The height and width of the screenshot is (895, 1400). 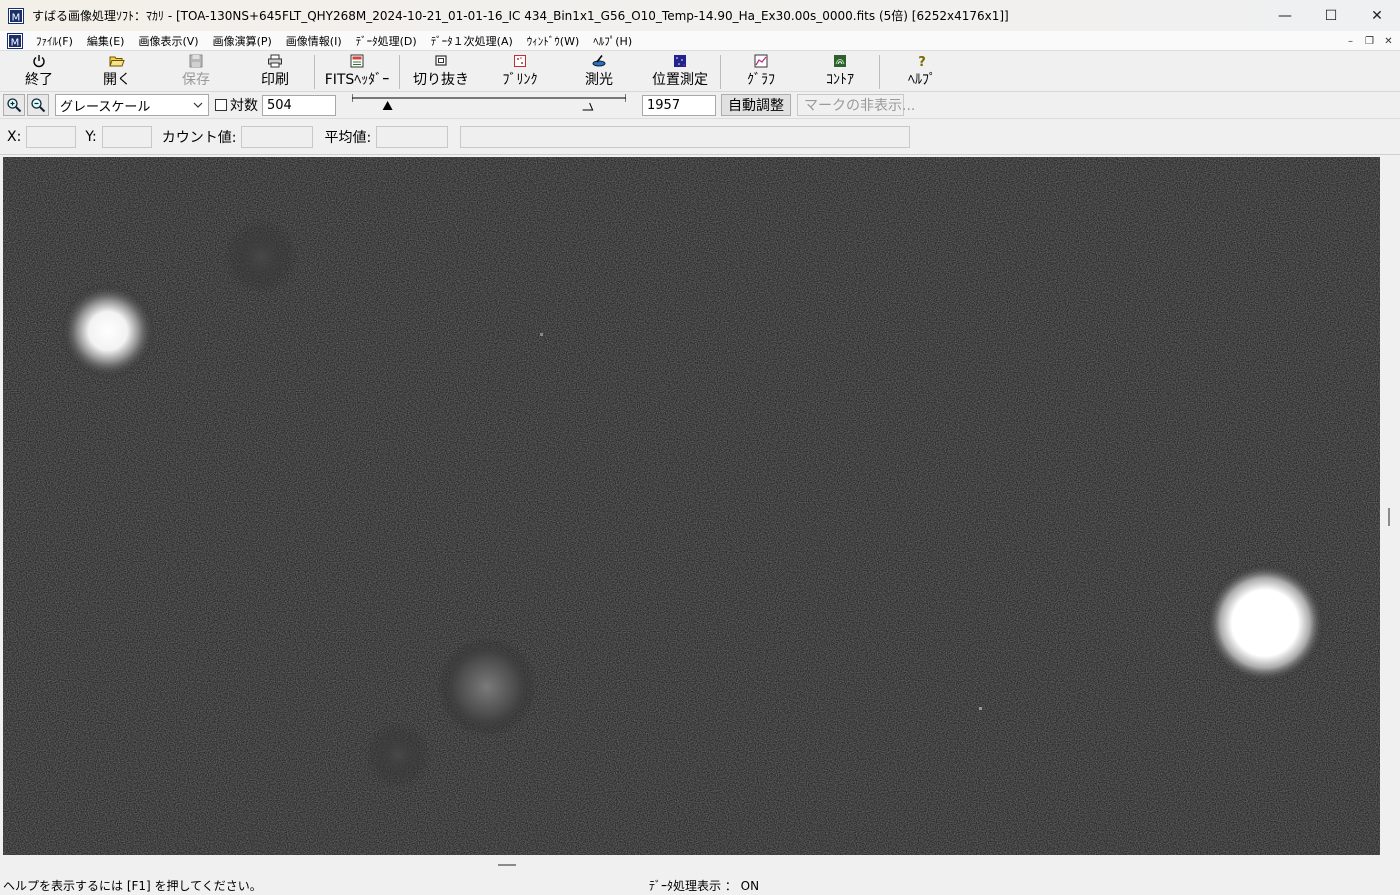 I want to click on pane-splitter, so click(x=700, y=865).